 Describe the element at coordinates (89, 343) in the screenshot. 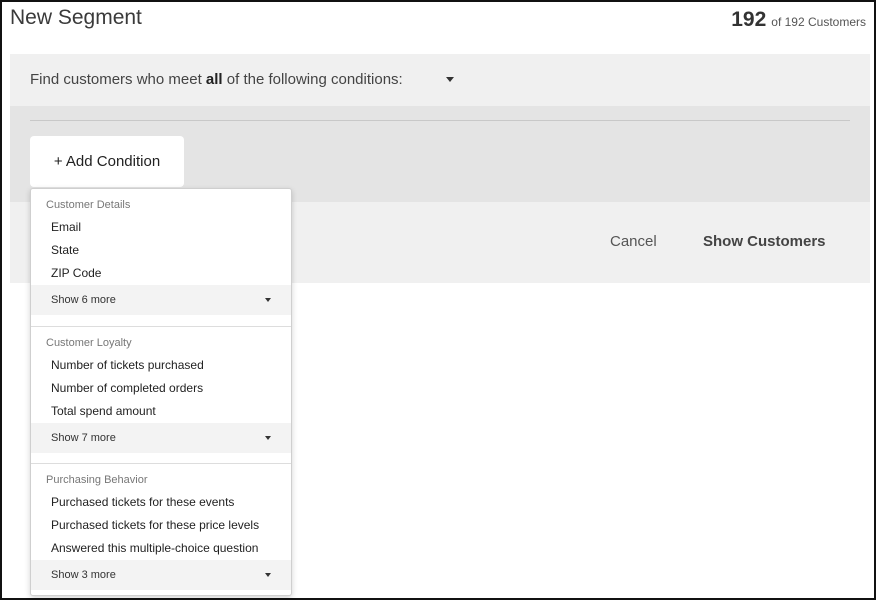

I see `menu-group-header: Customer Loyalty` at that location.